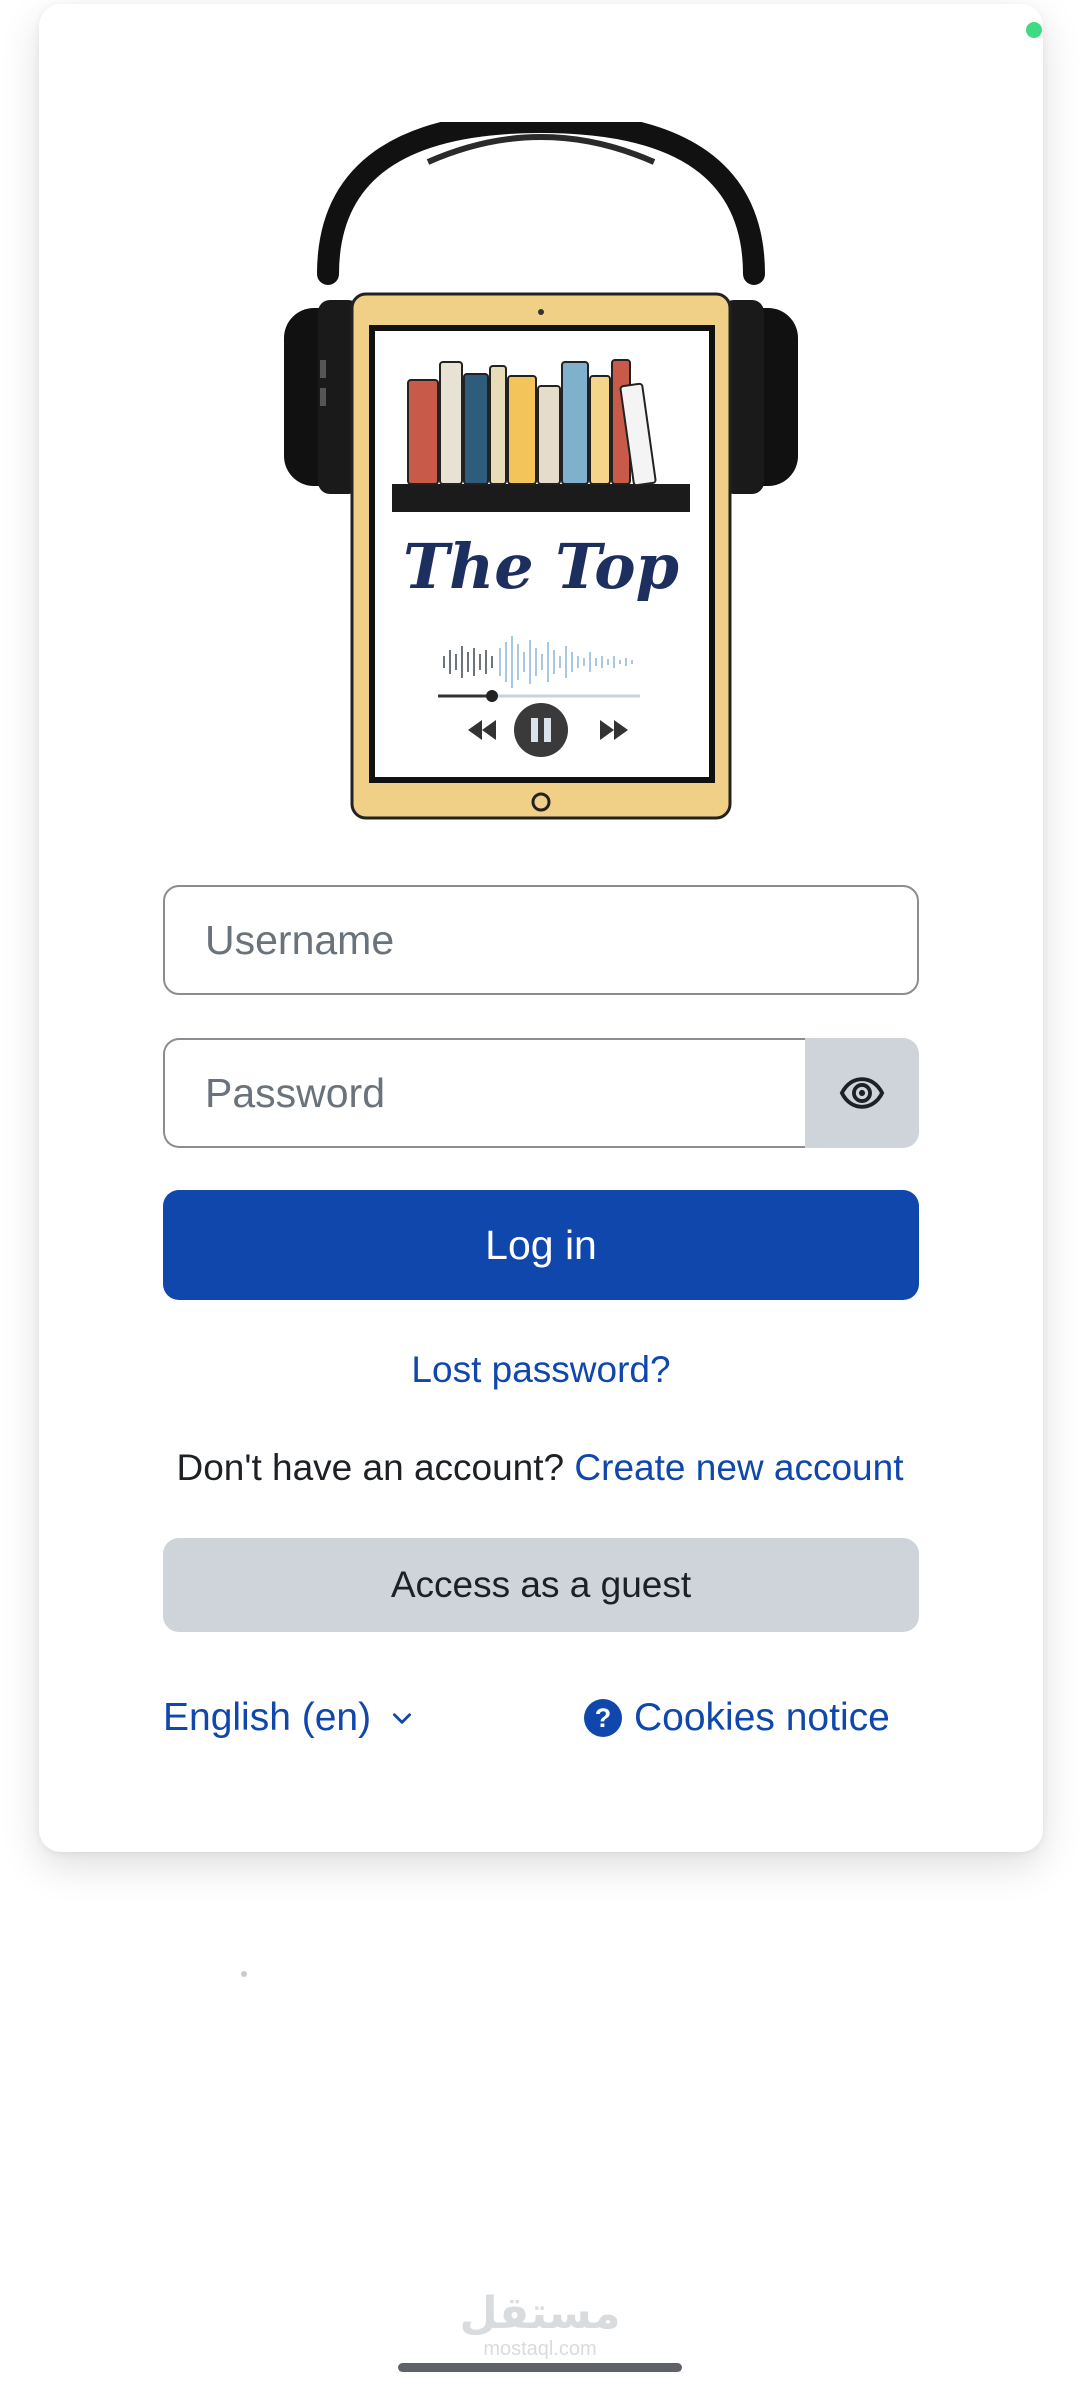 This screenshot has width=1080, height=2400. Describe the element at coordinates (762, 1717) in the screenshot. I see `cookies-label: Cookies notice` at that location.